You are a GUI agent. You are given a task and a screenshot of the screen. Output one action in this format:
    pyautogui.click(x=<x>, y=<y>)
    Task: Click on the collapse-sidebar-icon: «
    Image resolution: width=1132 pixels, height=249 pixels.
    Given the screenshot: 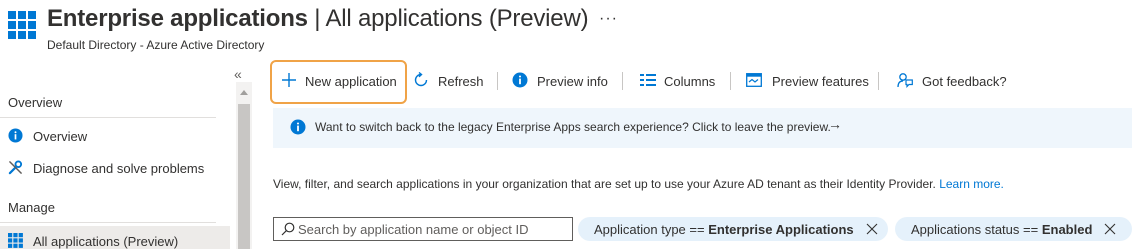 What is the action you would take?
    pyautogui.click(x=238, y=74)
    